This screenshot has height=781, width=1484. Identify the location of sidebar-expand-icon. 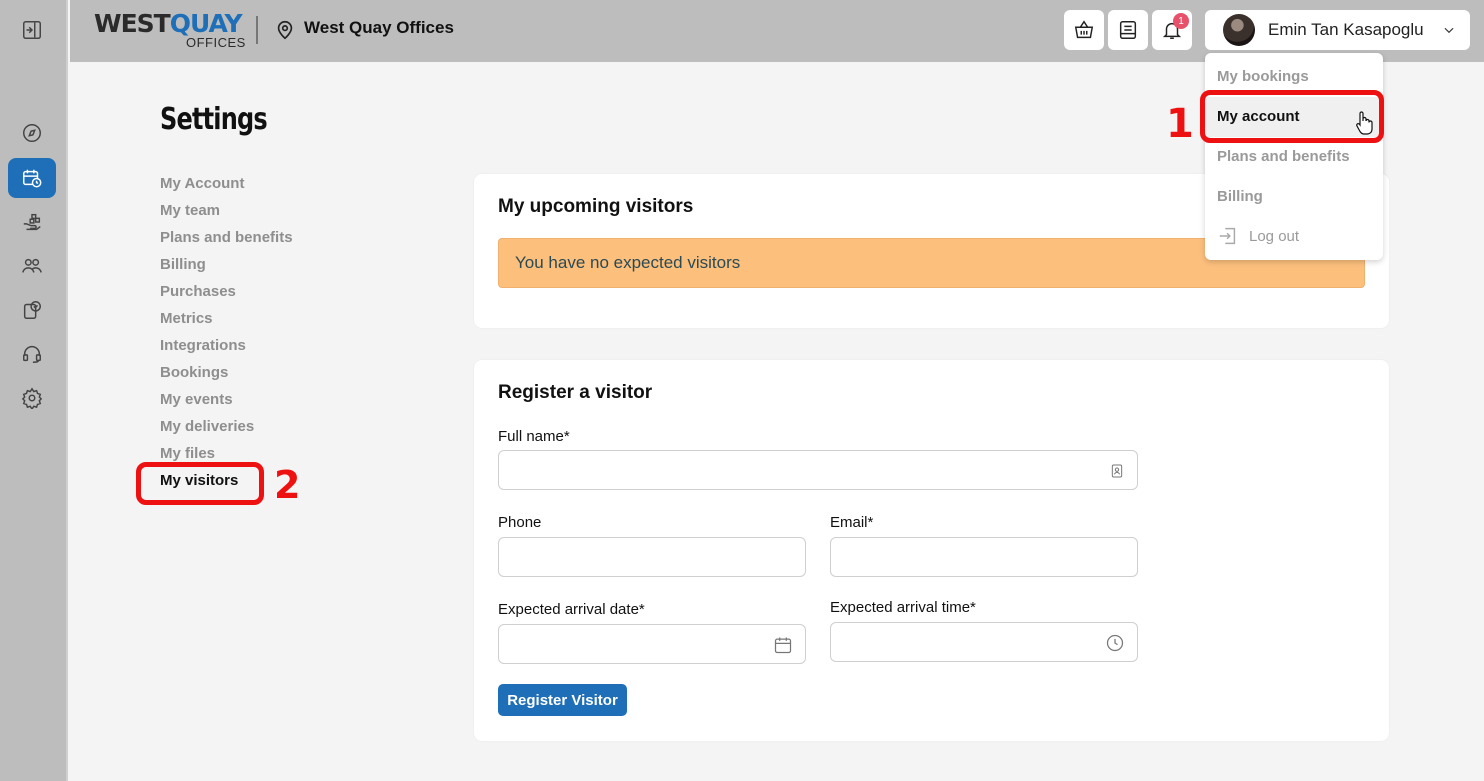
(32, 30).